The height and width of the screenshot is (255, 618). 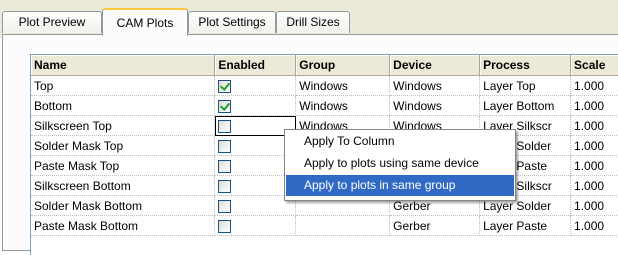 I want to click on group-cell, so click(x=343, y=225).